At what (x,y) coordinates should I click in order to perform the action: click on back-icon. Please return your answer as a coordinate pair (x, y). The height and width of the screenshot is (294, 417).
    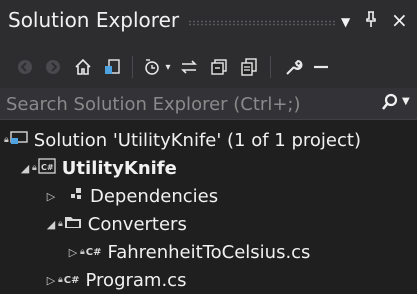
    Looking at the image, I should click on (25, 67).